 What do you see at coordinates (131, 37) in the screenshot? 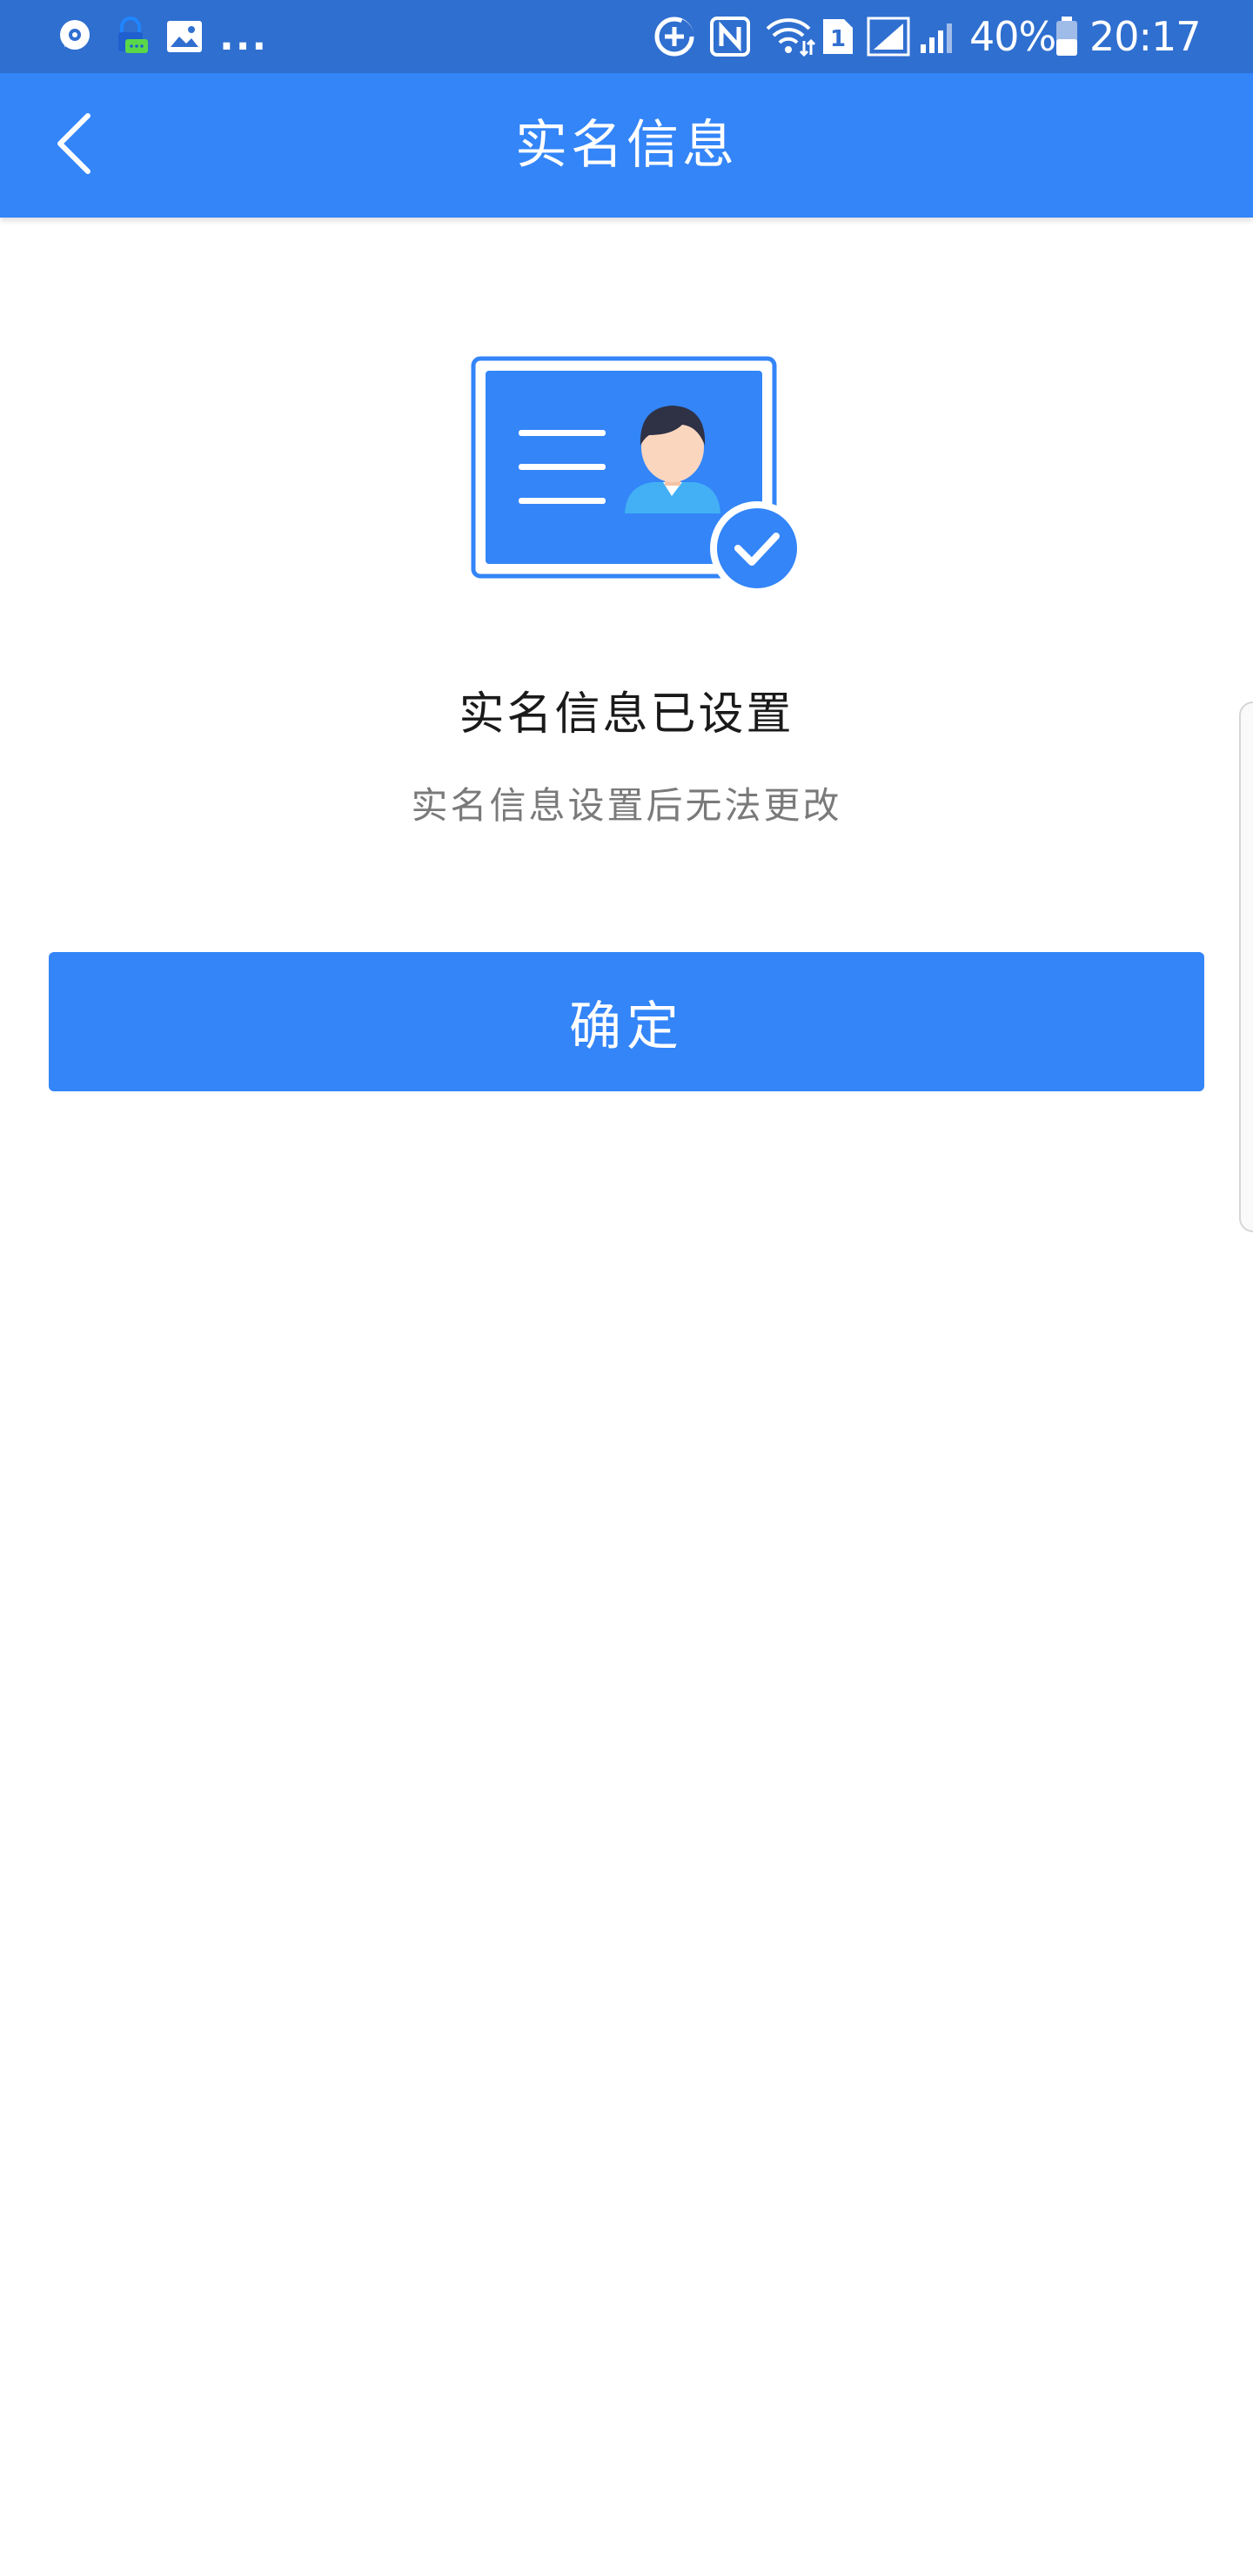
I see `lock-message-icon` at bounding box center [131, 37].